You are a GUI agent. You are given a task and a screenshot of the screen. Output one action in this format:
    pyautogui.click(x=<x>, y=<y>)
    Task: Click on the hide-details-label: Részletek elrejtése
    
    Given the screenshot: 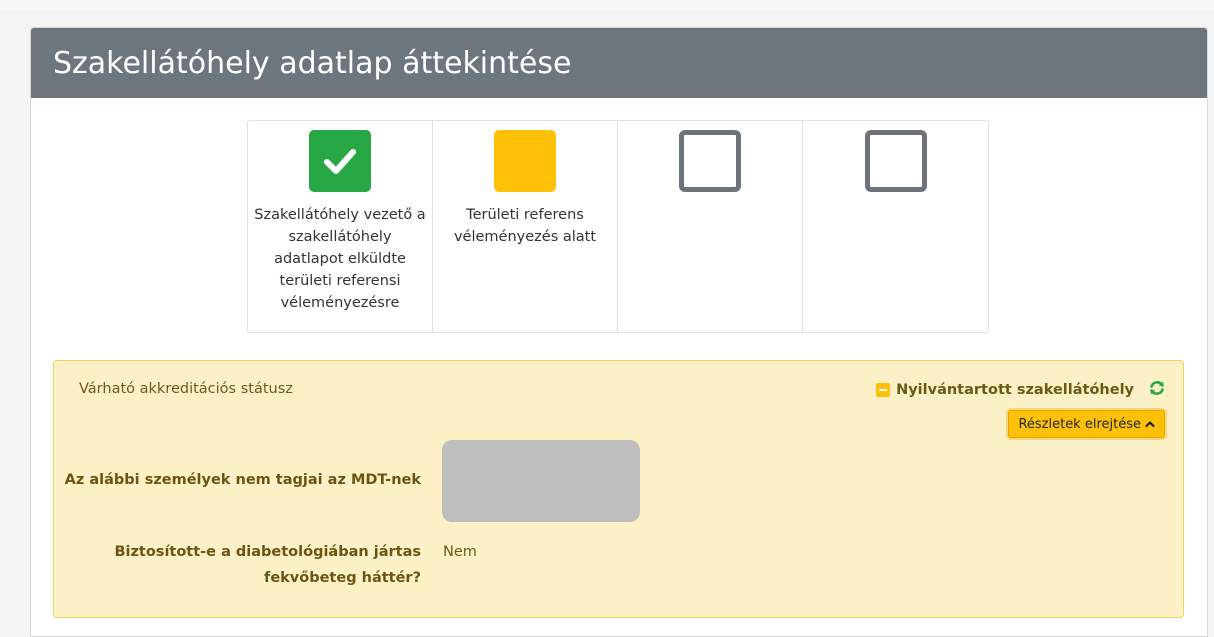 What is the action you would take?
    pyautogui.click(x=1079, y=424)
    